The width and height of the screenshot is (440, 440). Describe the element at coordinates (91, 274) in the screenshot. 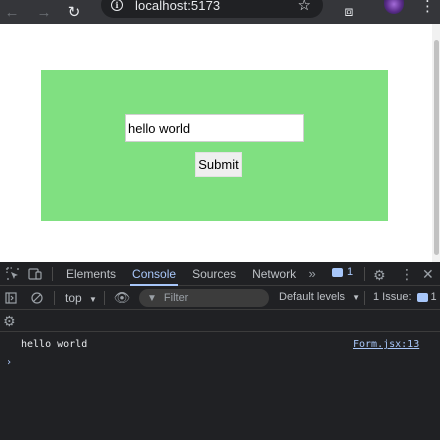

I see `tab-elements: Elements` at that location.